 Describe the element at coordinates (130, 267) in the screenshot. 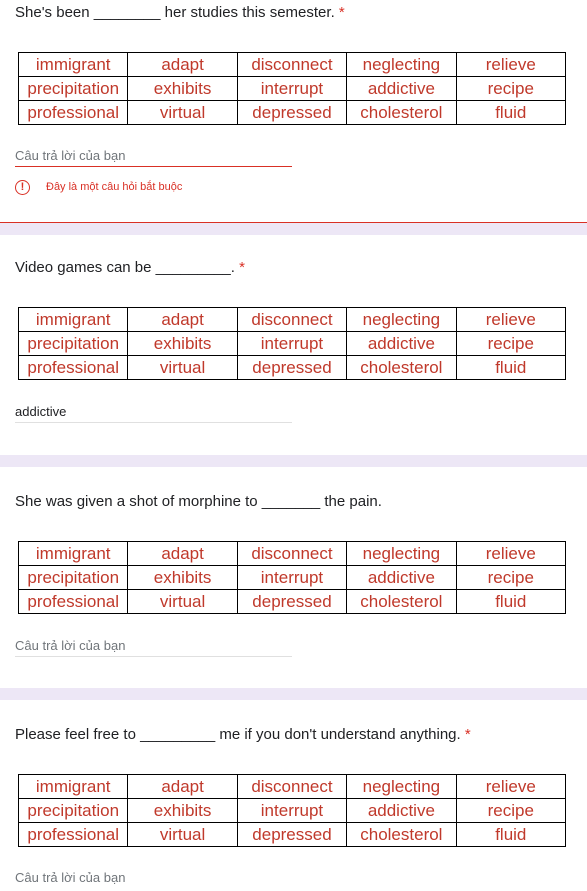

I see `question-text: Video games can be _________. *` at that location.